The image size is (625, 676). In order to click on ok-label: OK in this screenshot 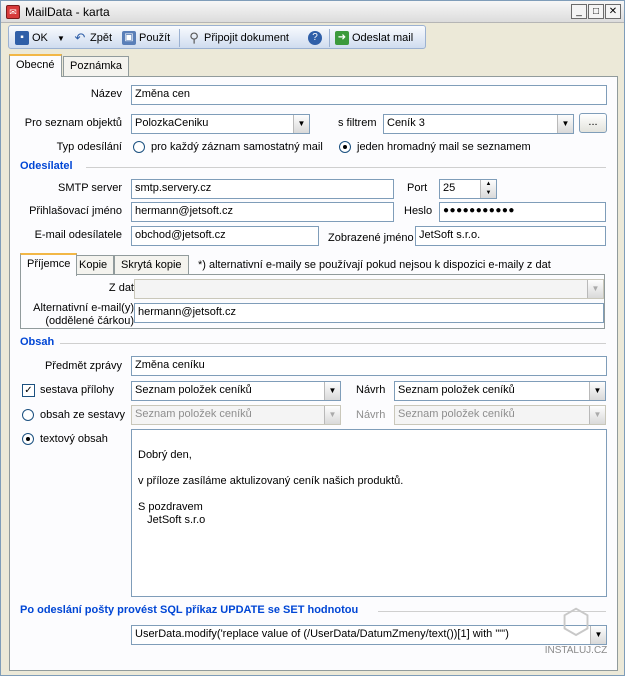, I will do `click(40, 38)`.